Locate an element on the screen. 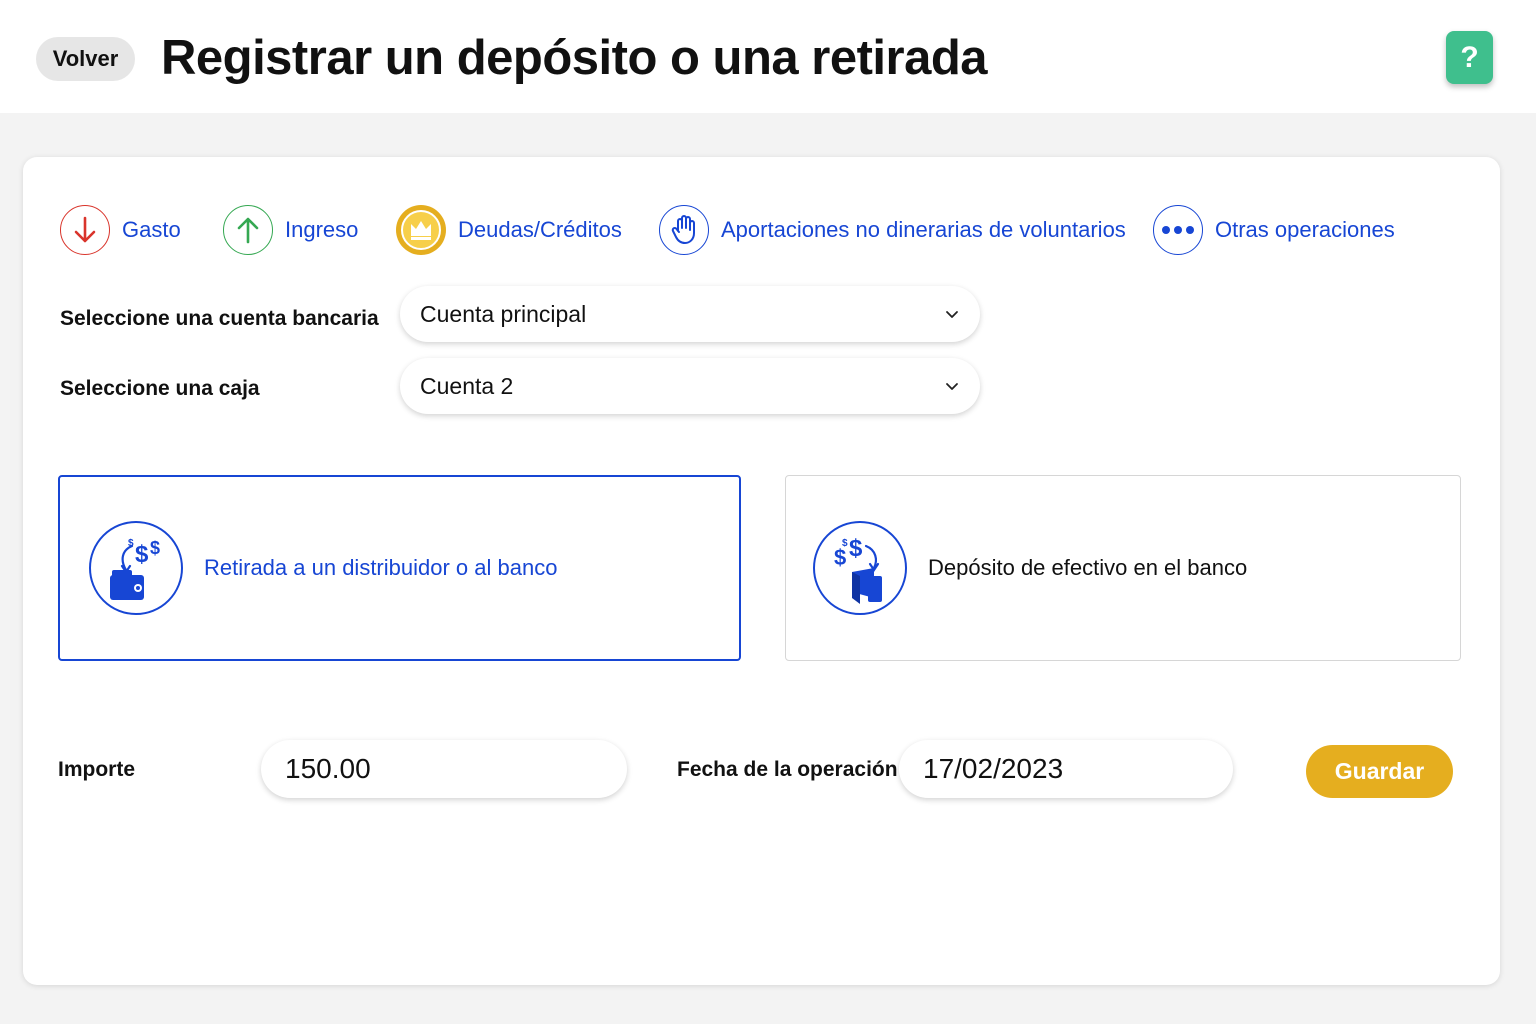 The height and width of the screenshot is (1024, 1536). arrow-down-icon is located at coordinates (85, 230).